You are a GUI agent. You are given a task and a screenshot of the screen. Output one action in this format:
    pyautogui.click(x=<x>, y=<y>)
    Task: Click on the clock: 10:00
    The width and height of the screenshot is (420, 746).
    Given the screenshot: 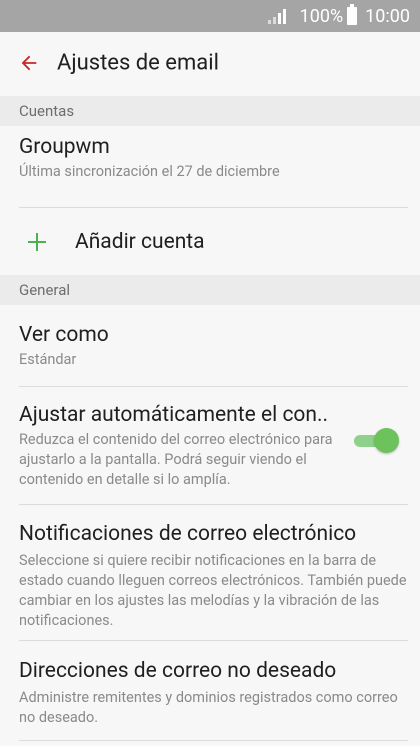 What is the action you would take?
    pyautogui.click(x=387, y=16)
    